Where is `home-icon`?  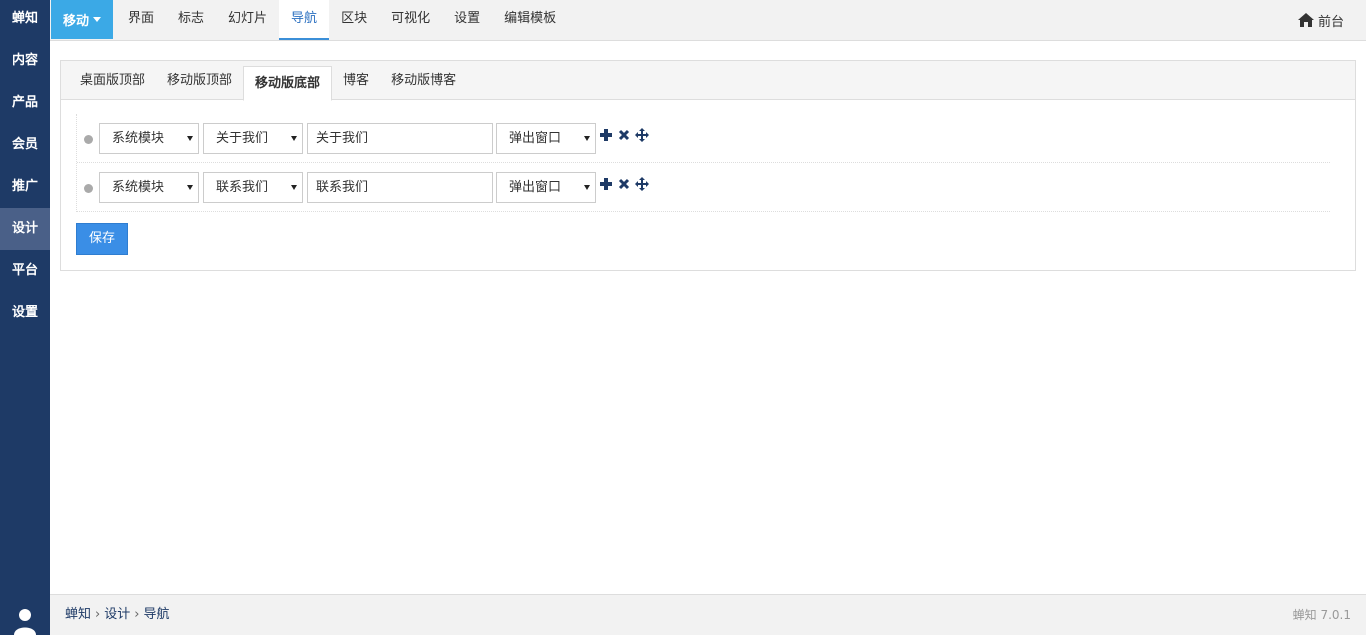 home-icon is located at coordinates (1305, 20).